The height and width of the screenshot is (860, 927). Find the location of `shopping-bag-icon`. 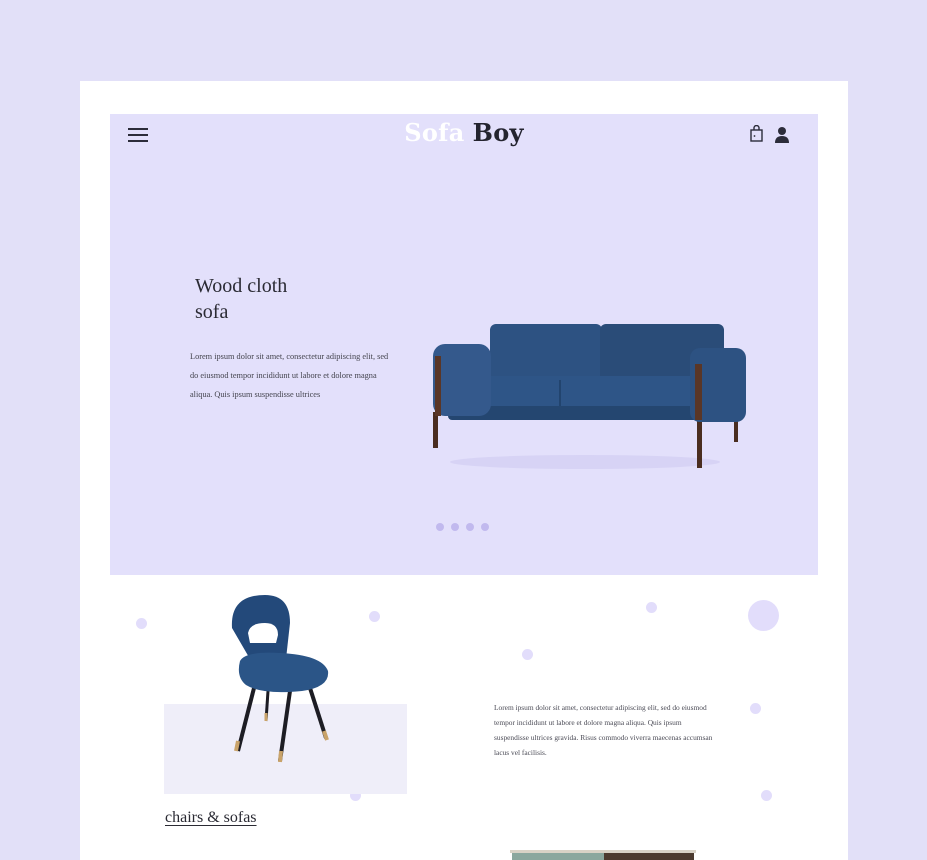

shopping-bag-icon is located at coordinates (756, 133).